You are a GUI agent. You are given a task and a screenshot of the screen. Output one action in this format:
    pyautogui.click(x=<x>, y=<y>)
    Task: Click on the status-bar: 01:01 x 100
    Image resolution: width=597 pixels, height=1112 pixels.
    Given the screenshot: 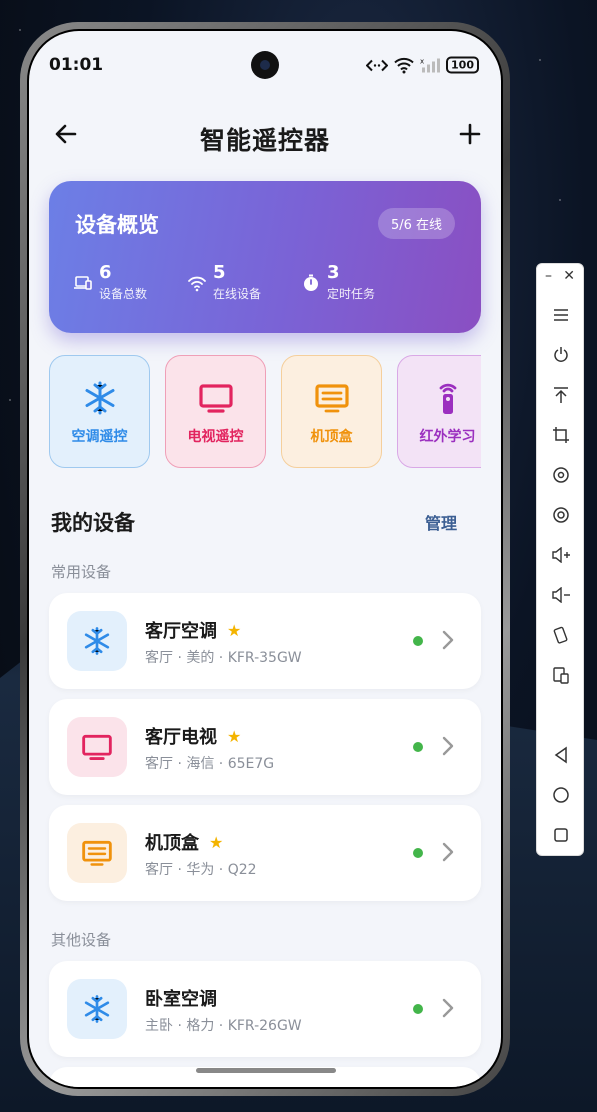 What is the action you would take?
    pyautogui.click(x=265, y=57)
    